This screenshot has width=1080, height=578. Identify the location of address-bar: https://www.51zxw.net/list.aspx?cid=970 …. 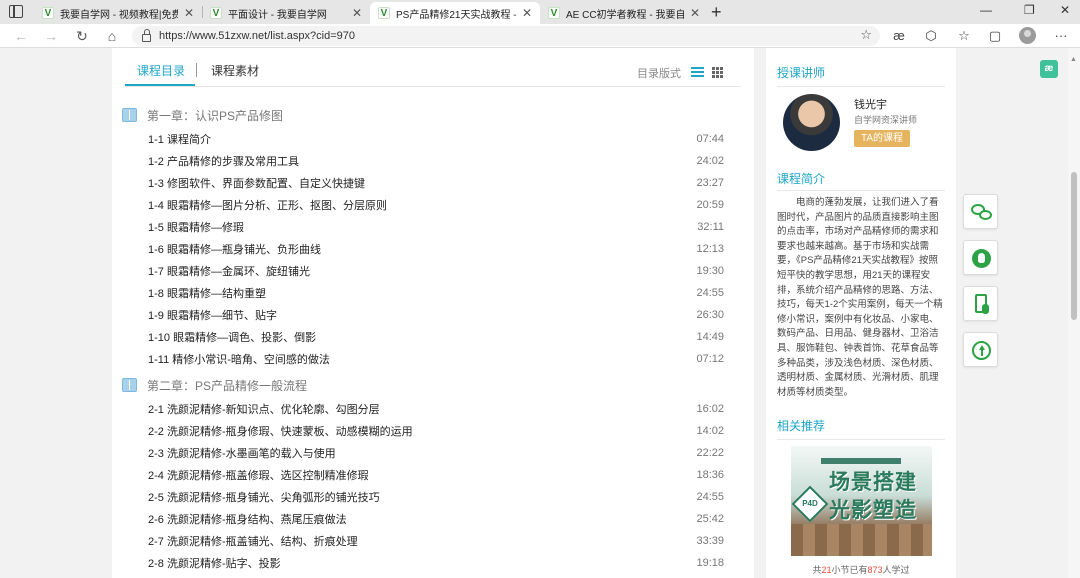
(506, 36).